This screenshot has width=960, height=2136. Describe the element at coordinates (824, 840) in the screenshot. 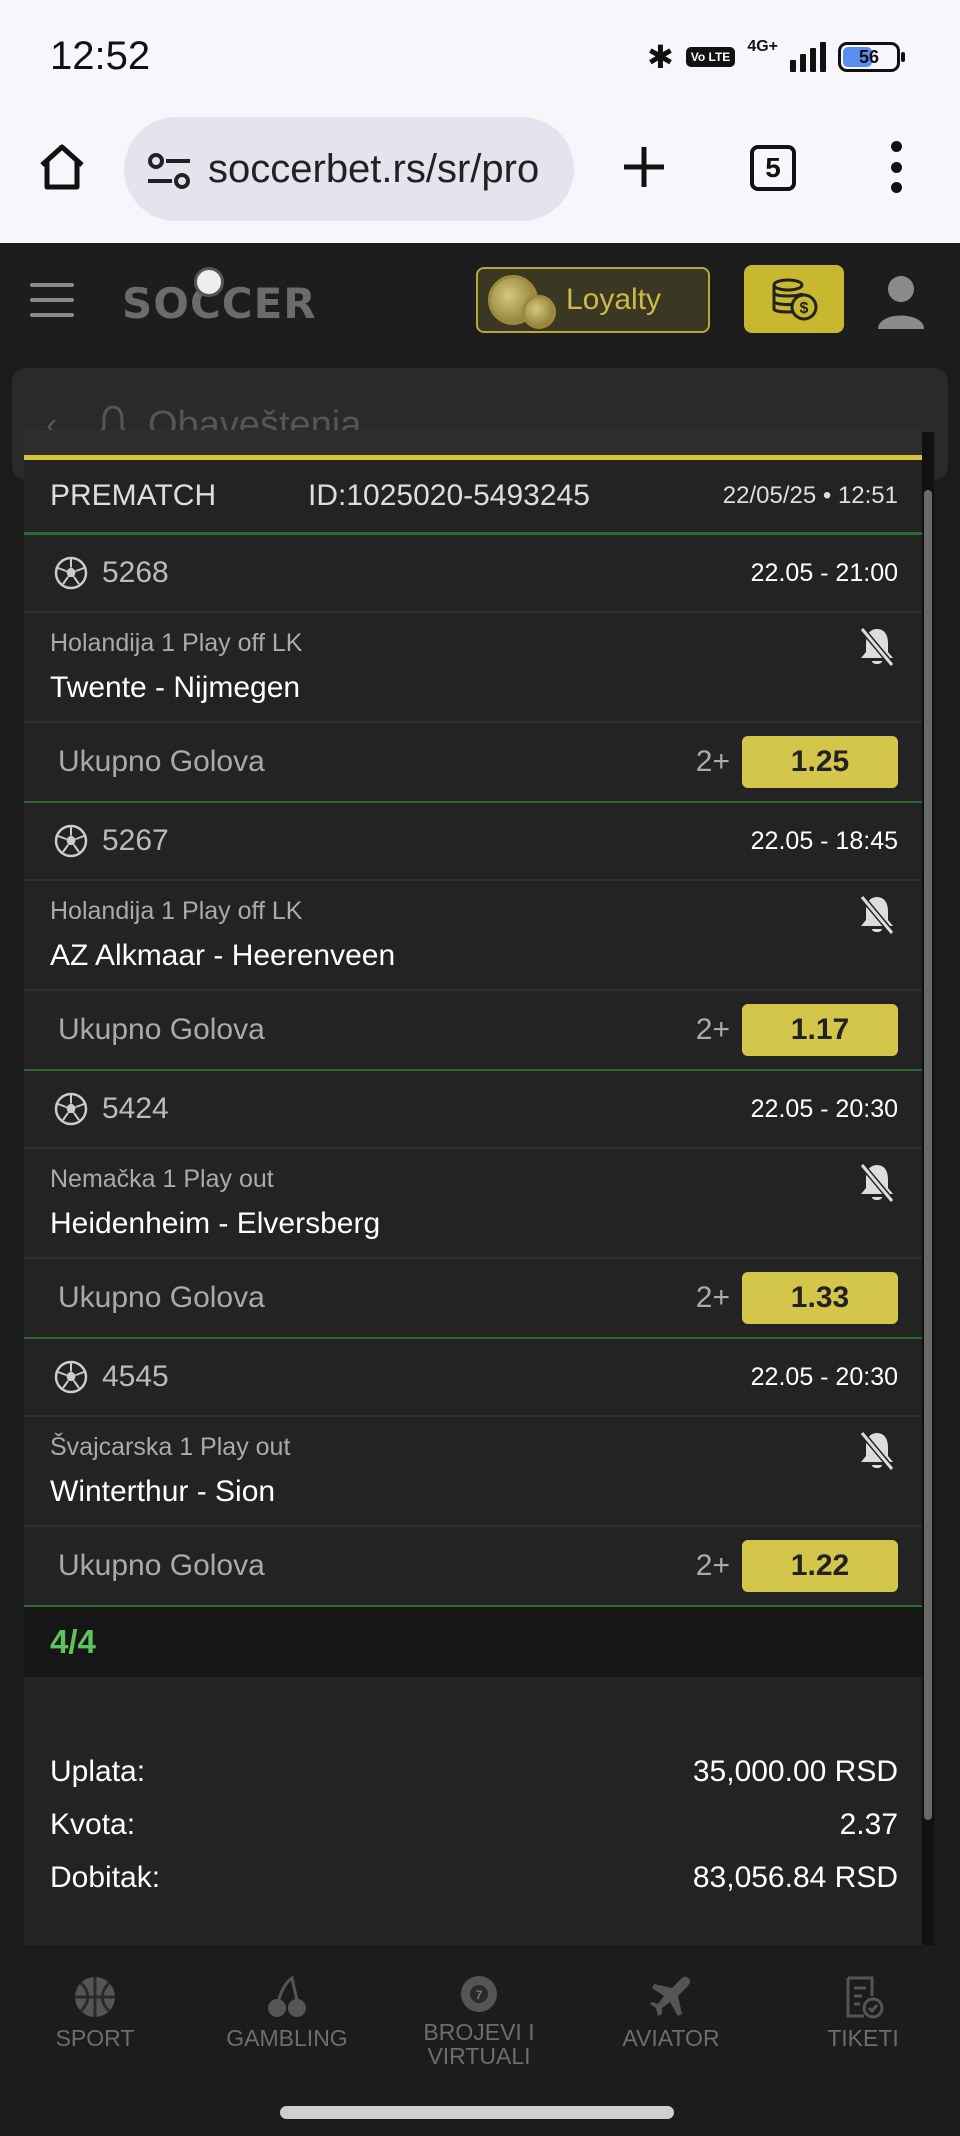

I see `match-datetime: 22.05 - 18:45` at that location.